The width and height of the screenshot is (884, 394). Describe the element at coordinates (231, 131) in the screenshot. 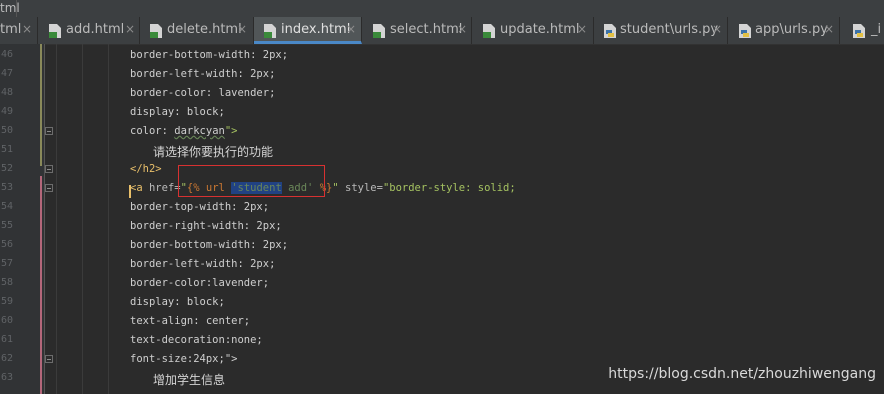

I see `code-token: ">` at that location.